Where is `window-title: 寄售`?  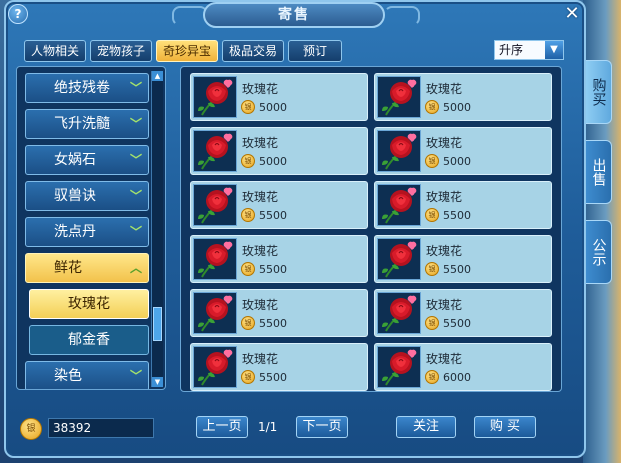 window-title: 寄售 is located at coordinates (294, 15).